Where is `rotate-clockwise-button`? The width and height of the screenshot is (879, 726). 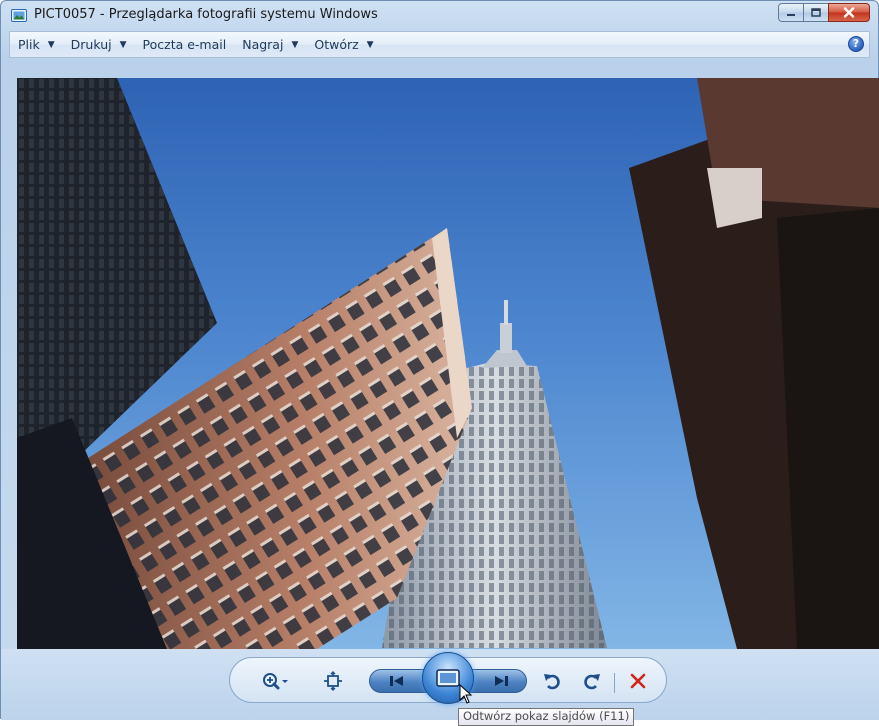 rotate-clockwise-button is located at coordinates (592, 681).